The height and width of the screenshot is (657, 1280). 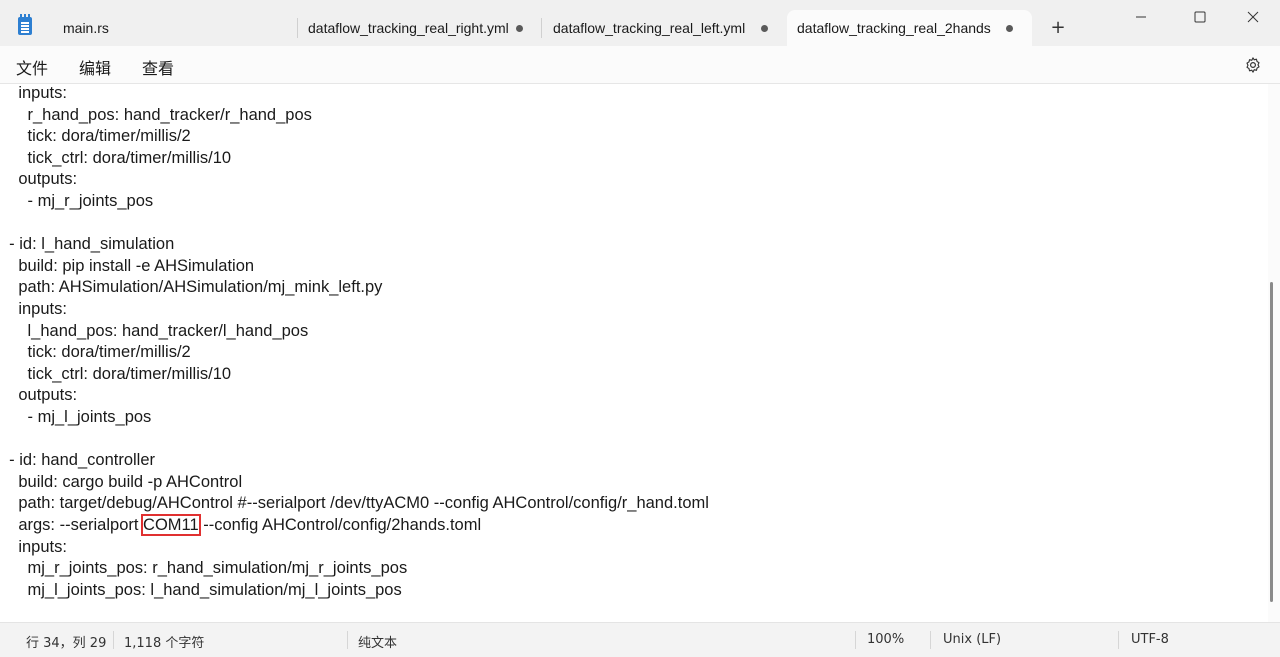 I want to click on menu-bar: 文件 编辑 查看, so click(x=640, y=65).